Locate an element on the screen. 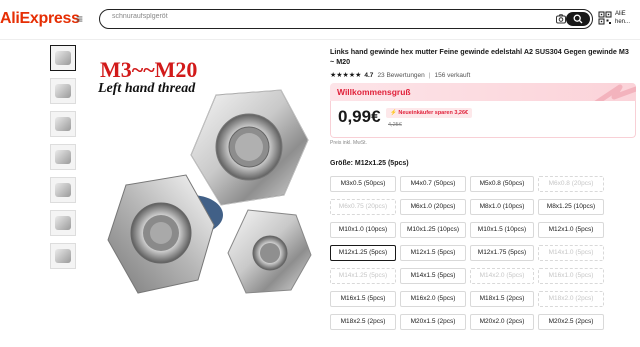  size-option: M16x1.0 (5pcs) is located at coordinates (571, 276).